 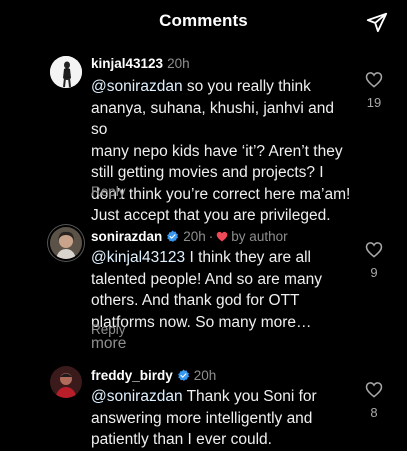 I want to click on header: Comments, so click(x=203, y=22).